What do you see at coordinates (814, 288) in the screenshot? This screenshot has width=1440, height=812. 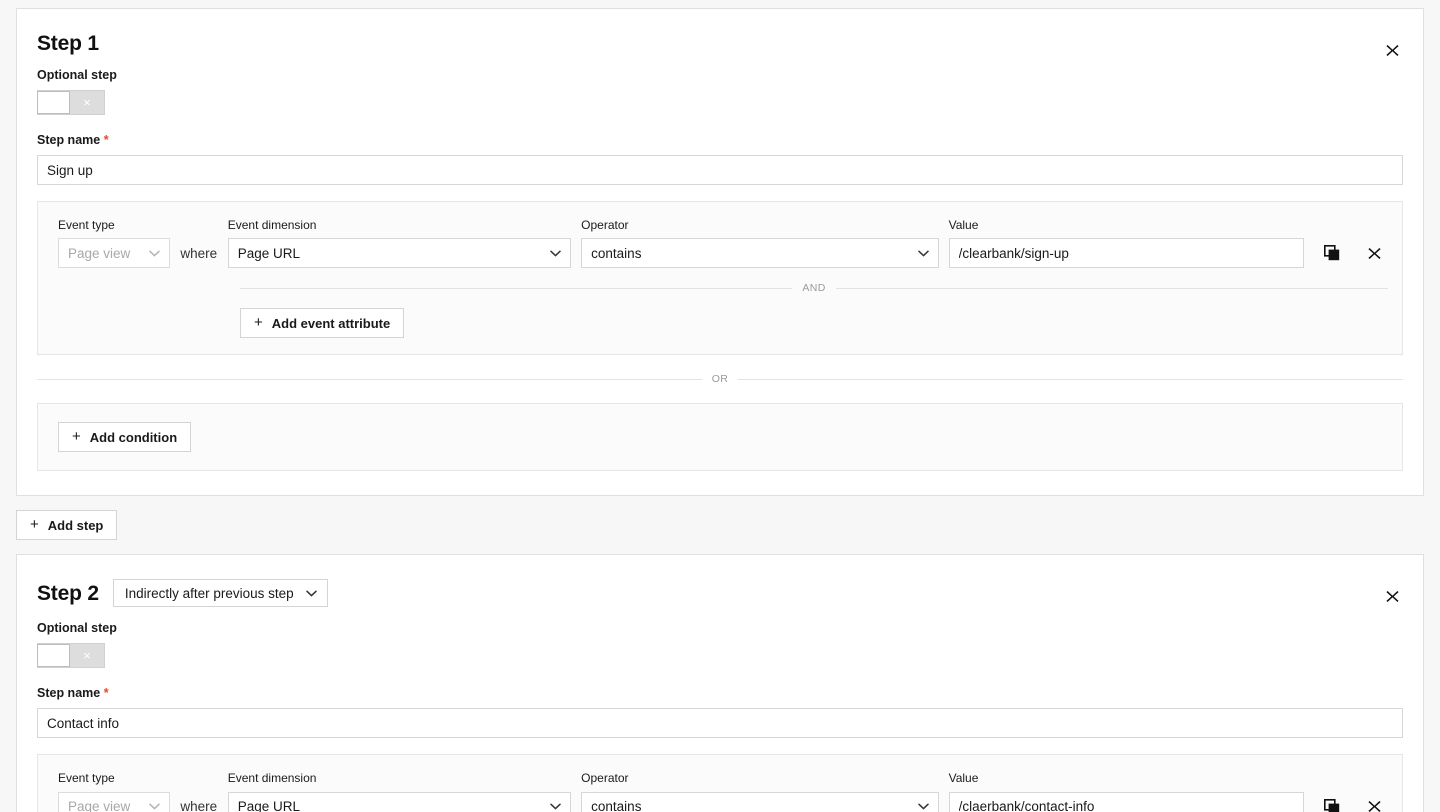 I see `and-divider: AND` at bounding box center [814, 288].